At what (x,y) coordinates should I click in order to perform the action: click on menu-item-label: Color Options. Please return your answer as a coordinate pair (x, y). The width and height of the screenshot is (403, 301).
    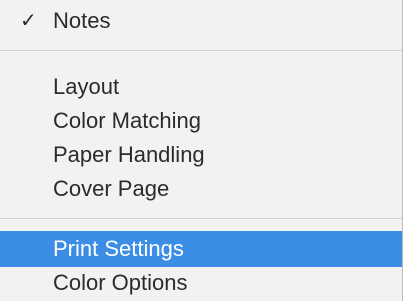
    Looking at the image, I should click on (120, 282).